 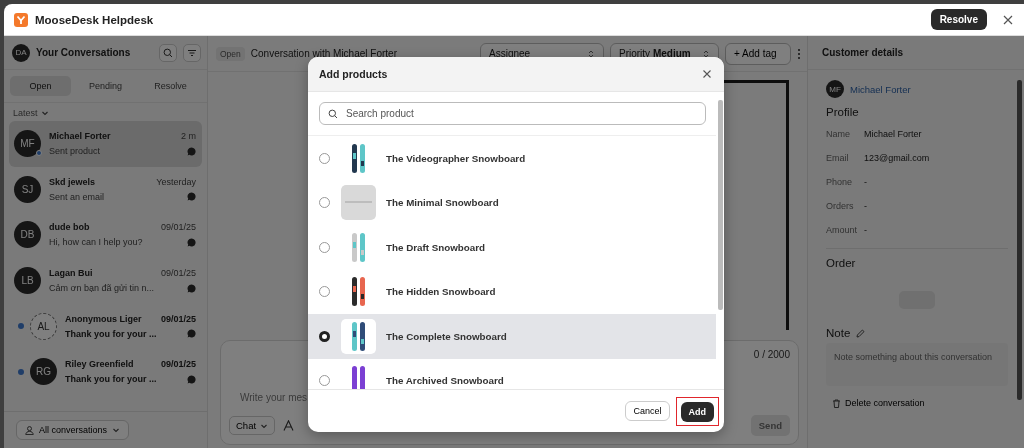 What do you see at coordinates (27, 189) in the screenshot?
I see `contact-avatar: SJ` at bounding box center [27, 189].